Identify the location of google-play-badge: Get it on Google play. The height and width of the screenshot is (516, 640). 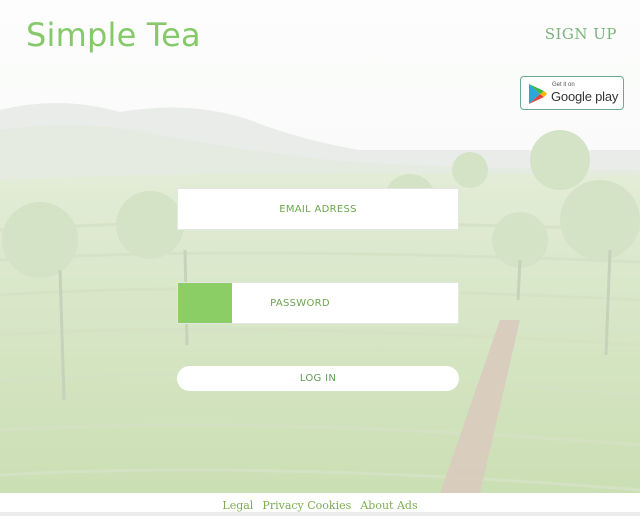
(572, 93).